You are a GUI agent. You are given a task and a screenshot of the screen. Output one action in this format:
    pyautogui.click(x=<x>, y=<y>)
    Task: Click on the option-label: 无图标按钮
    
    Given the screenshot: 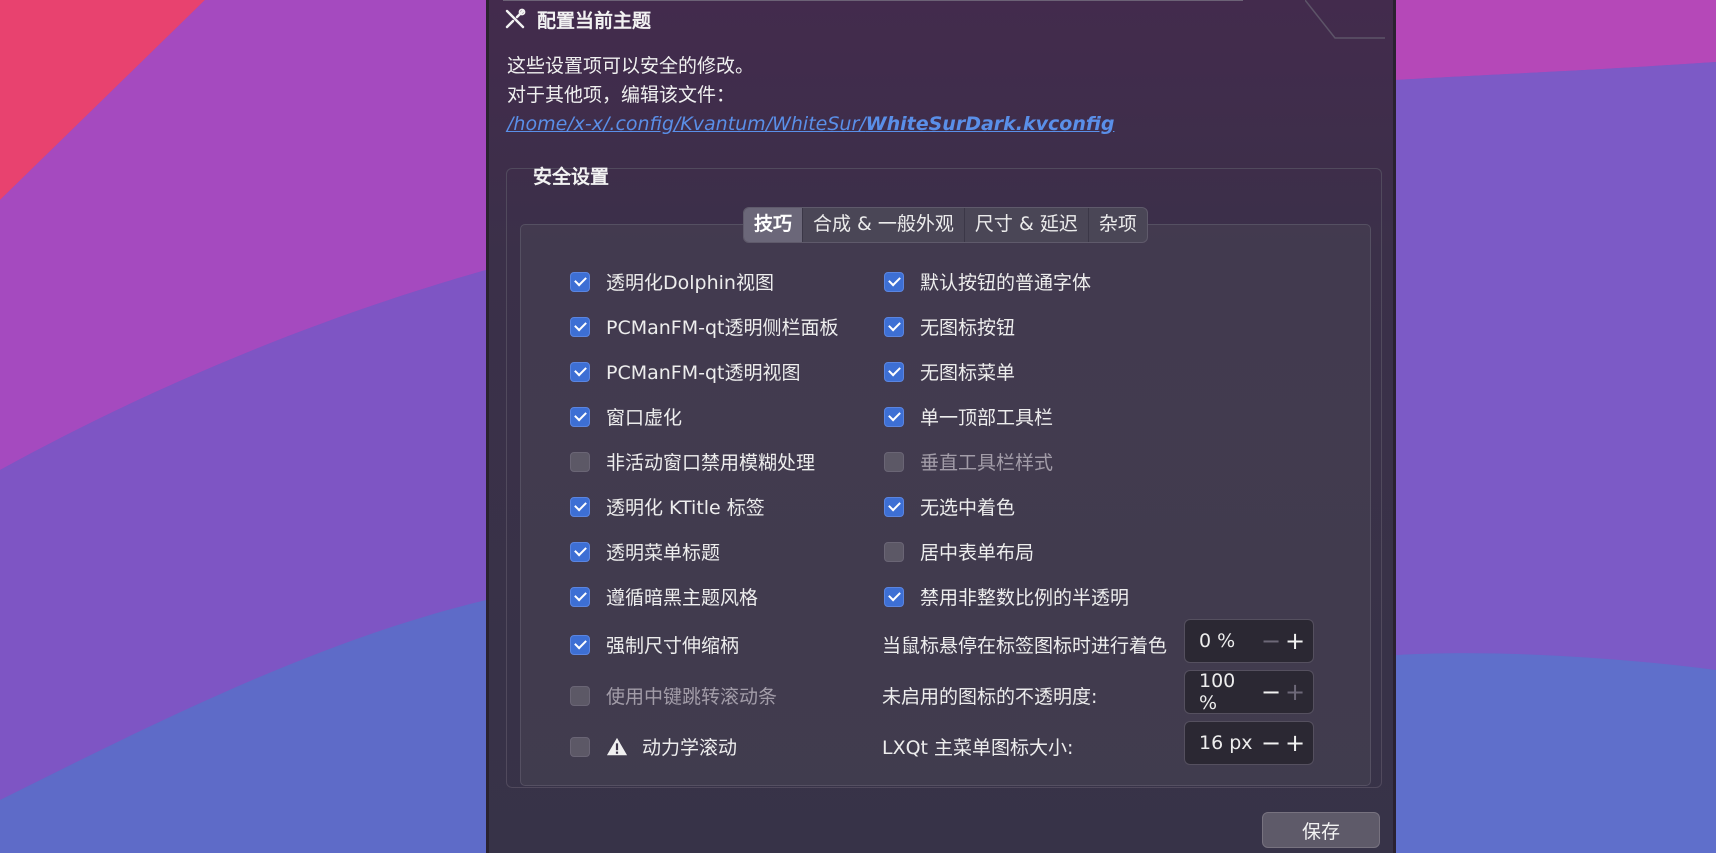 What is the action you would take?
    pyautogui.click(x=968, y=328)
    